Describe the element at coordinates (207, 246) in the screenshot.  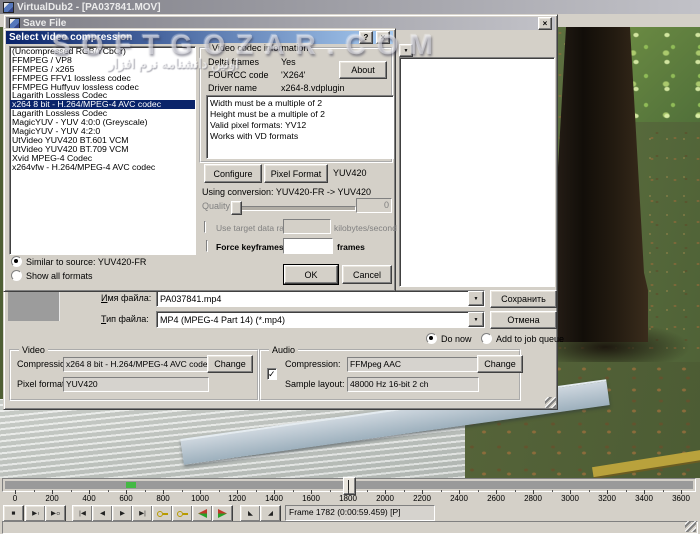
I see `force-keyframes-checkbox` at that location.